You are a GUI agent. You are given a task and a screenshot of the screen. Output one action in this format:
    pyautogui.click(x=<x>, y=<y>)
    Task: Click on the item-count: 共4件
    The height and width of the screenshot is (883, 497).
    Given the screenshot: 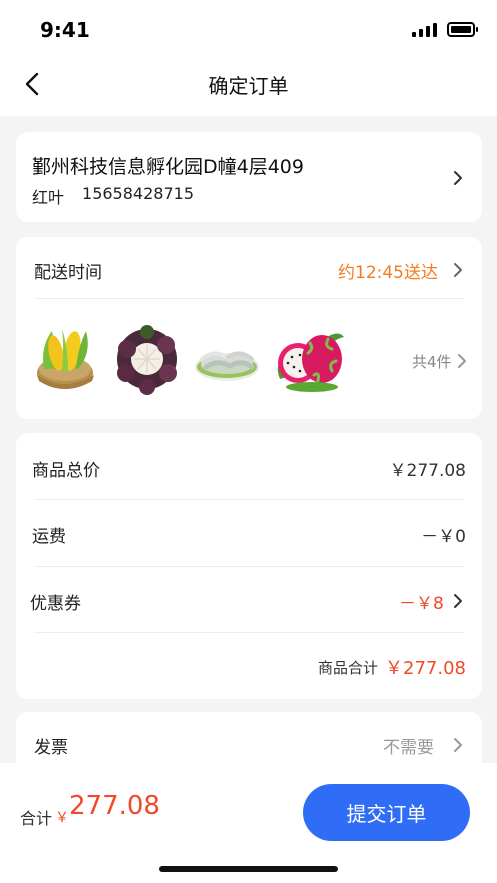 What is the action you would take?
    pyautogui.click(x=432, y=361)
    